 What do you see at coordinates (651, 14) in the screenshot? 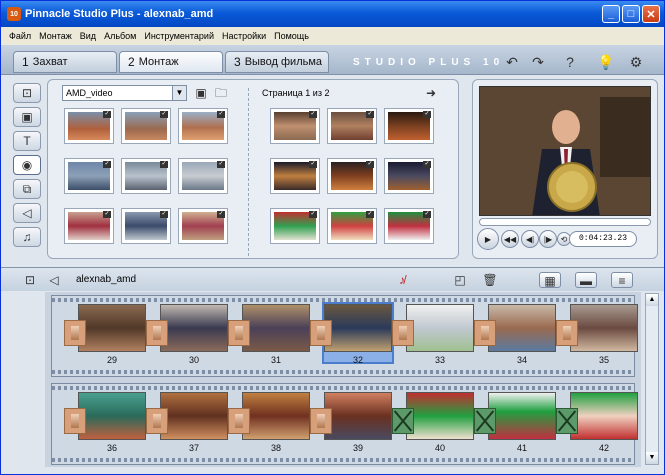
I see `close-button: ✕` at bounding box center [651, 14].